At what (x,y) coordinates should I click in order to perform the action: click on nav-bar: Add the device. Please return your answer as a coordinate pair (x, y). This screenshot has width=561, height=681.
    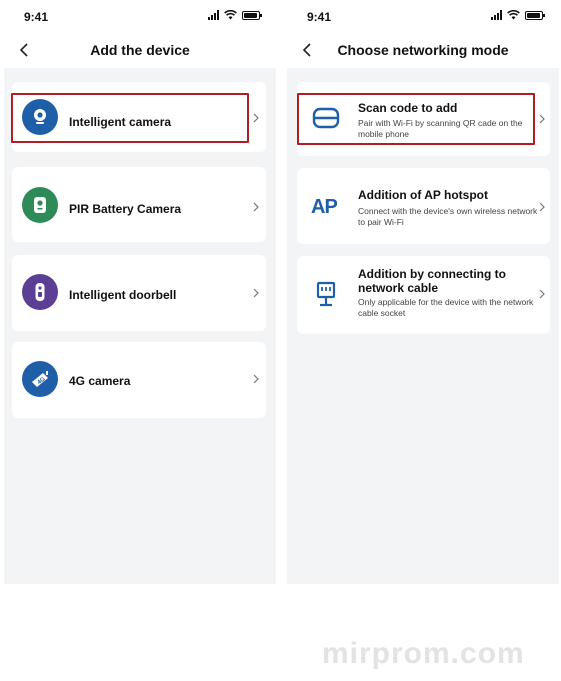
    Looking at the image, I should click on (140, 50).